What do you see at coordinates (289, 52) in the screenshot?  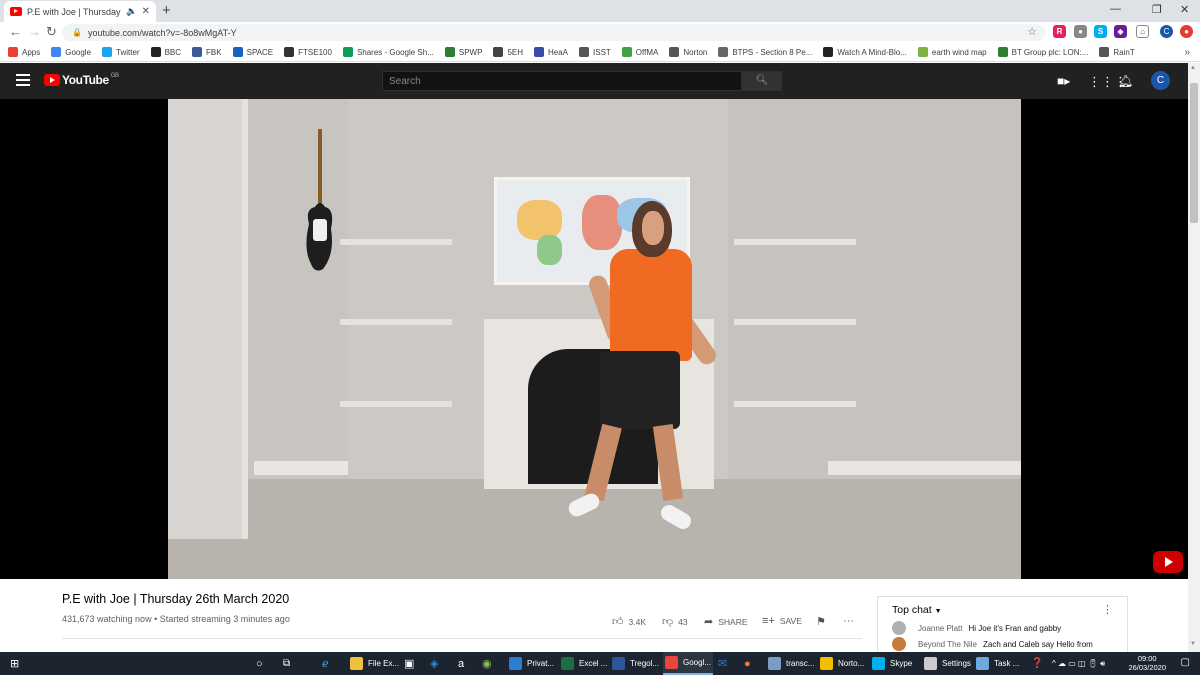 I see `ftse-icon` at bounding box center [289, 52].